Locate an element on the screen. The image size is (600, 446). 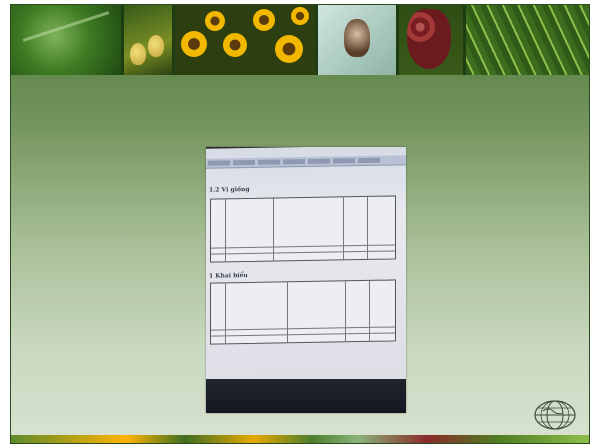
bottom-nature-strip is located at coordinates (300, 439).